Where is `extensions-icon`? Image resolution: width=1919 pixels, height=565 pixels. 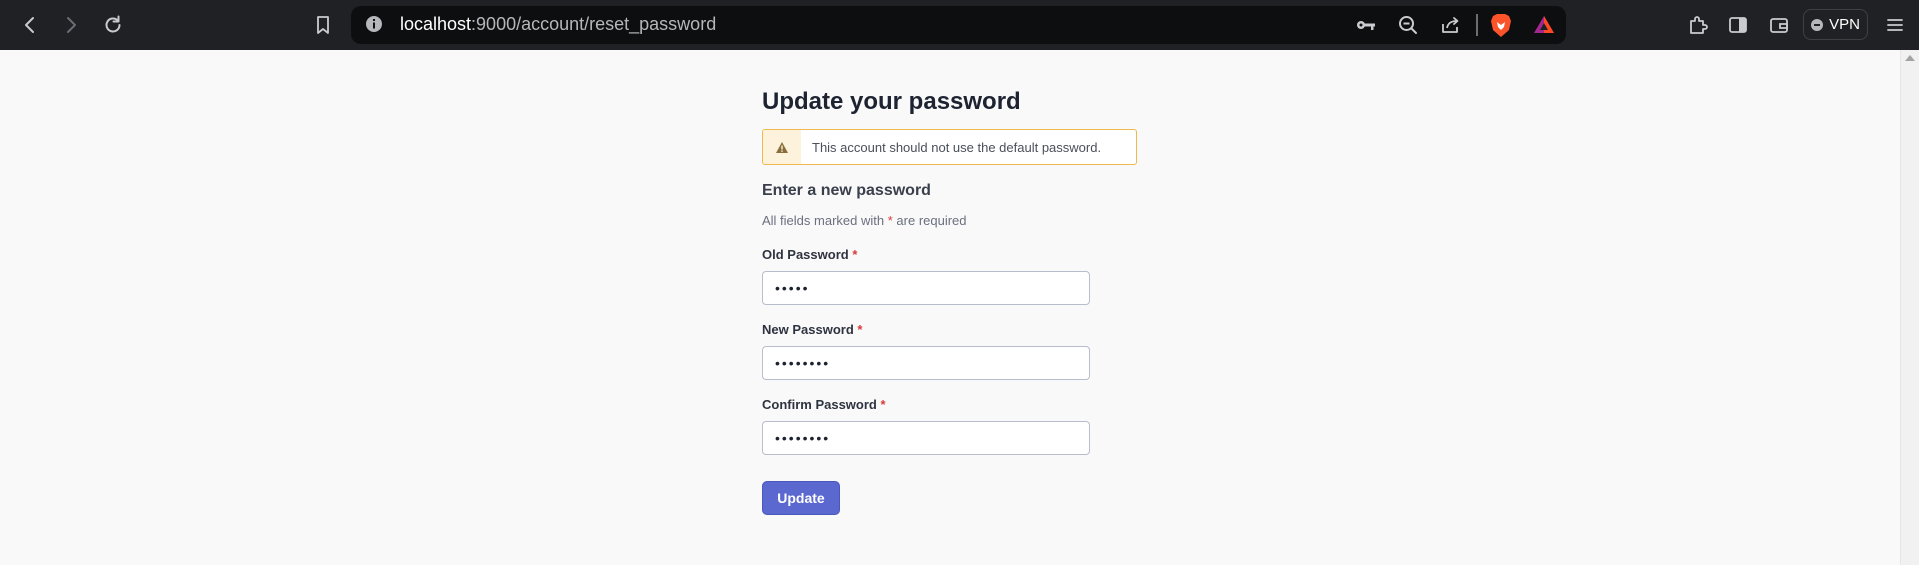
extensions-icon is located at coordinates (1698, 25).